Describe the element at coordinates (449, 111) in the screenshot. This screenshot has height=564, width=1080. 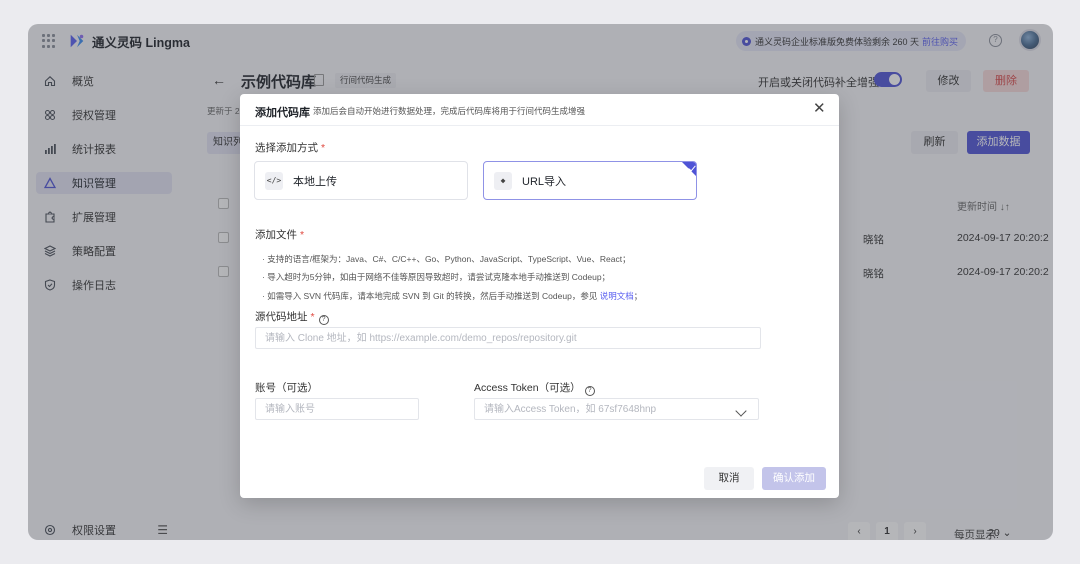
I see `dialog-subtitle: 添加后会自动开始进行数据处理，完成后代码库将用于行间代码生成增强` at that location.